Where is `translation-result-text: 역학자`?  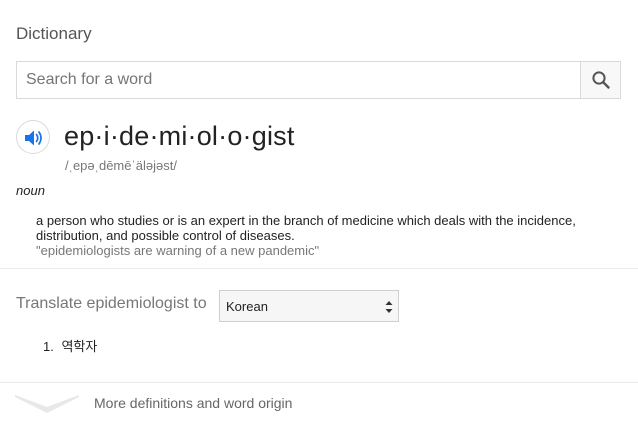 translation-result-text: 역학자 is located at coordinates (79, 346).